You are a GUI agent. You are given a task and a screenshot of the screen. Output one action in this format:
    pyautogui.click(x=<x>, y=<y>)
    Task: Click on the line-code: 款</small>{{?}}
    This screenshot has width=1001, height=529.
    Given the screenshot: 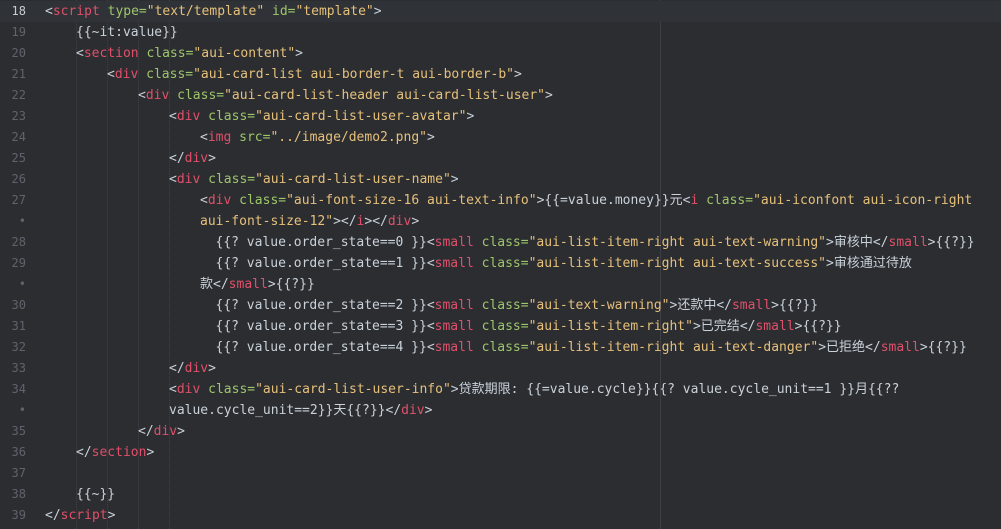 What is the action you would take?
    pyautogui.click(x=257, y=284)
    